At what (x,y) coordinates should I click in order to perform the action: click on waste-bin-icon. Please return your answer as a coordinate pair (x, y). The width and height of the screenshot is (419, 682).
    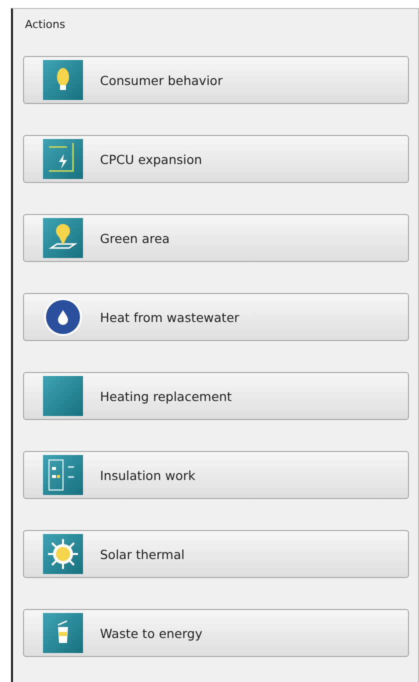
    Looking at the image, I should click on (63, 633).